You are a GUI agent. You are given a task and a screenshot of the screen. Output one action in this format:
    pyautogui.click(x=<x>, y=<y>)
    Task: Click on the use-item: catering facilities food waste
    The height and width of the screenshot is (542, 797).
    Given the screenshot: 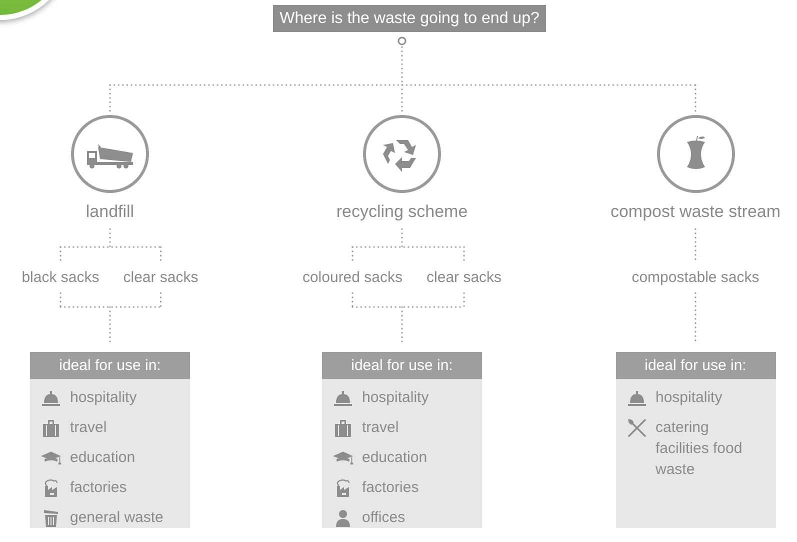 What is the action you would take?
    pyautogui.click(x=700, y=449)
    